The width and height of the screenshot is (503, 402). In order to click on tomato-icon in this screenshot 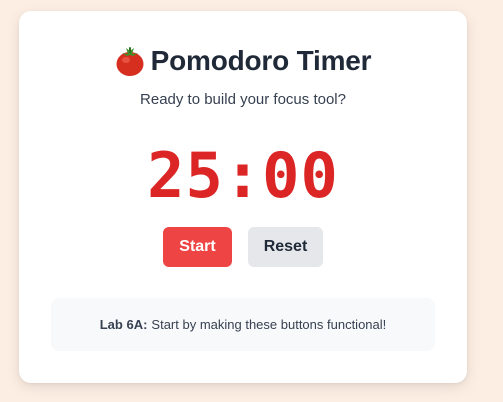, I will do `click(130, 61)`.